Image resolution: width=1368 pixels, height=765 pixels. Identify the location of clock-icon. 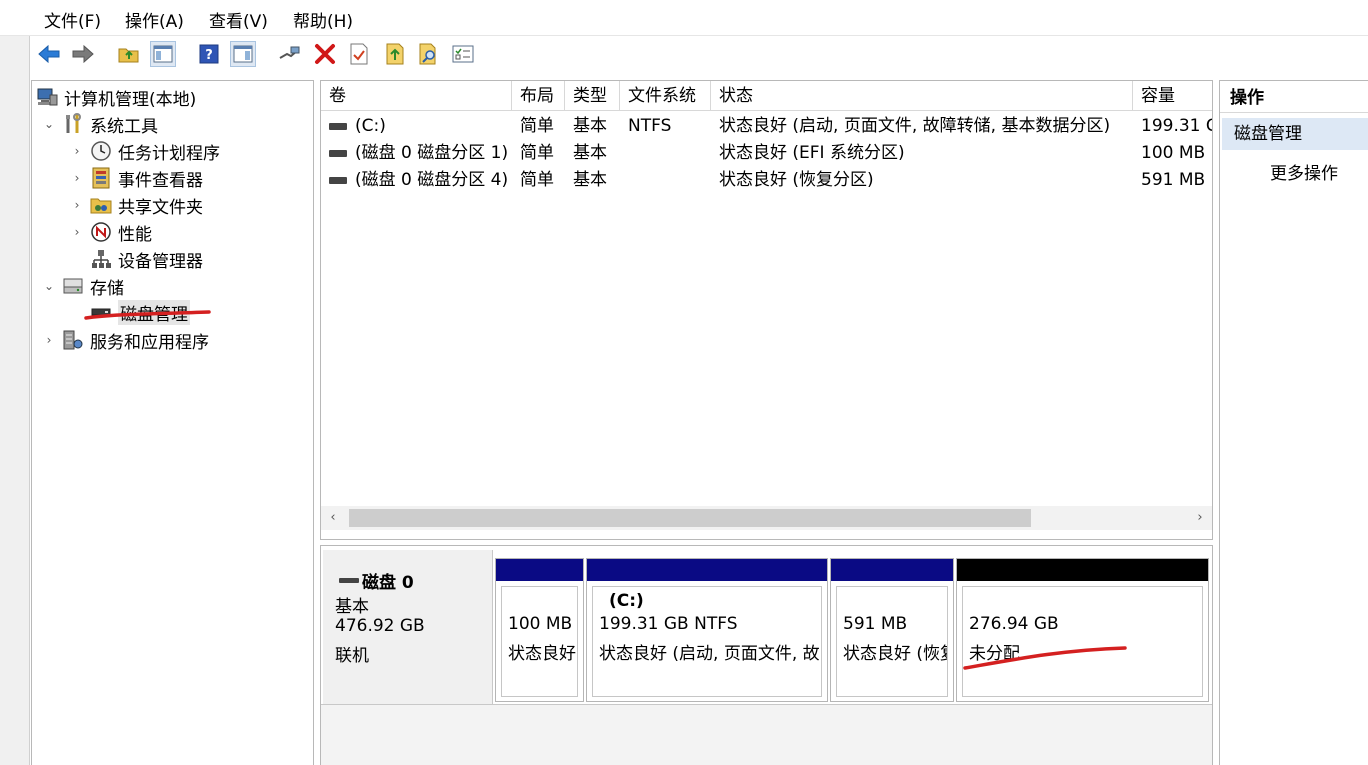
(101, 151).